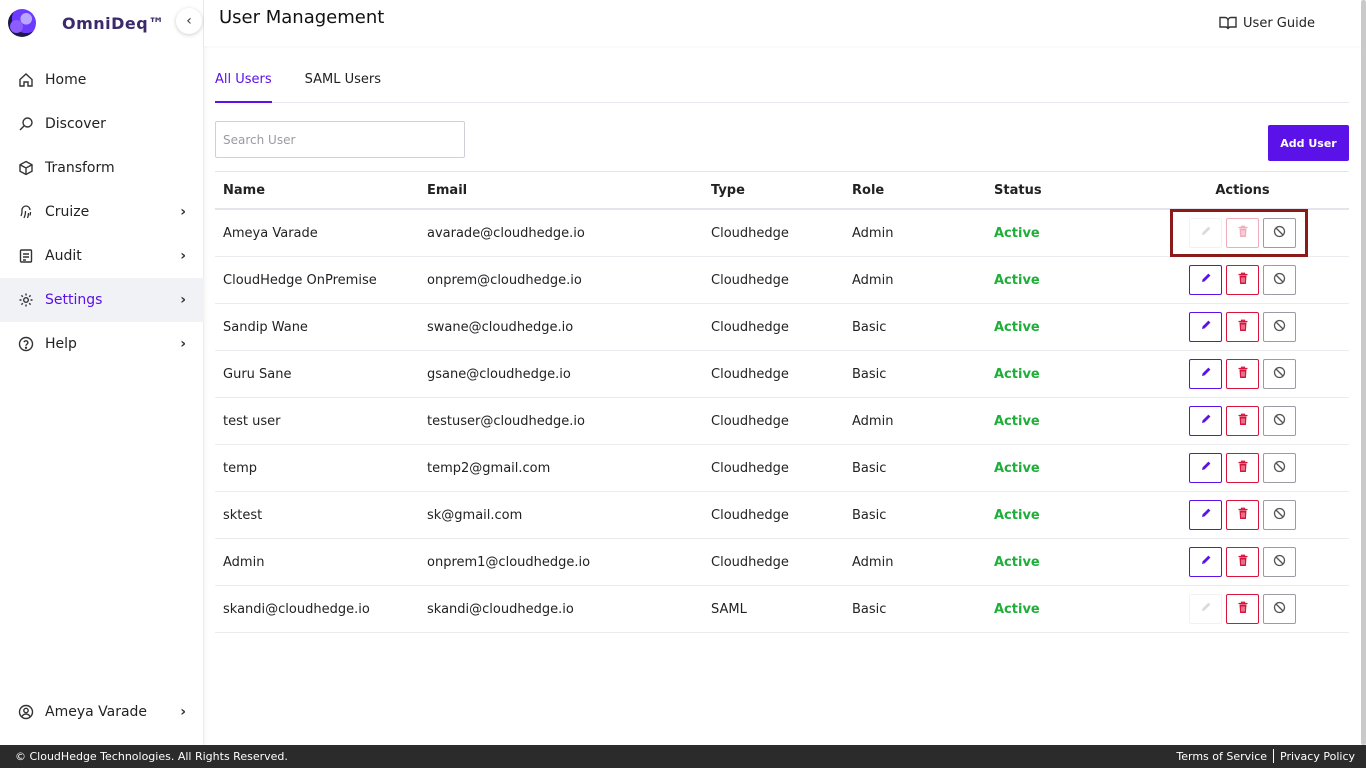 This screenshot has width=1366, height=768. What do you see at coordinates (1279, 23) in the screenshot?
I see `user-guide-label: User Guide` at bounding box center [1279, 23].